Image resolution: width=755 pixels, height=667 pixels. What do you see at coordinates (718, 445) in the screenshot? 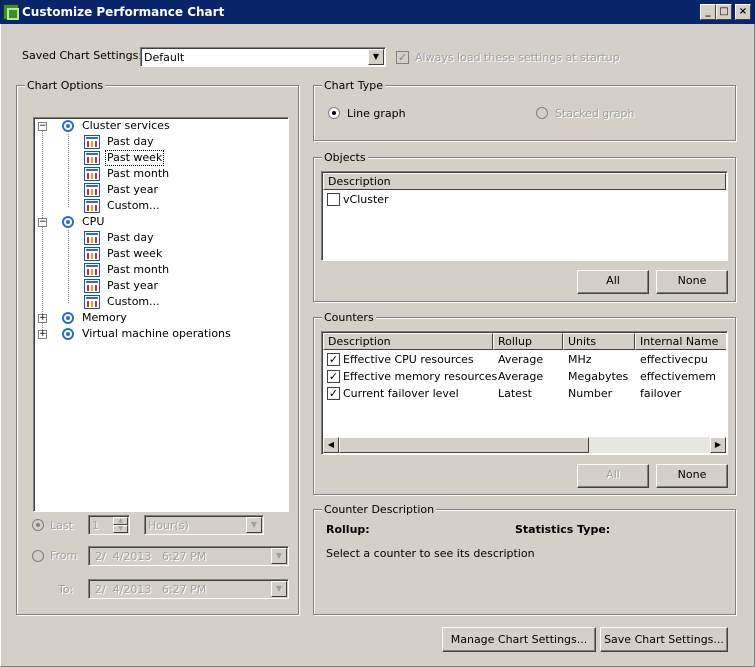
I see `scroll-right-icon: ▶` at bounding box center [718, 445].